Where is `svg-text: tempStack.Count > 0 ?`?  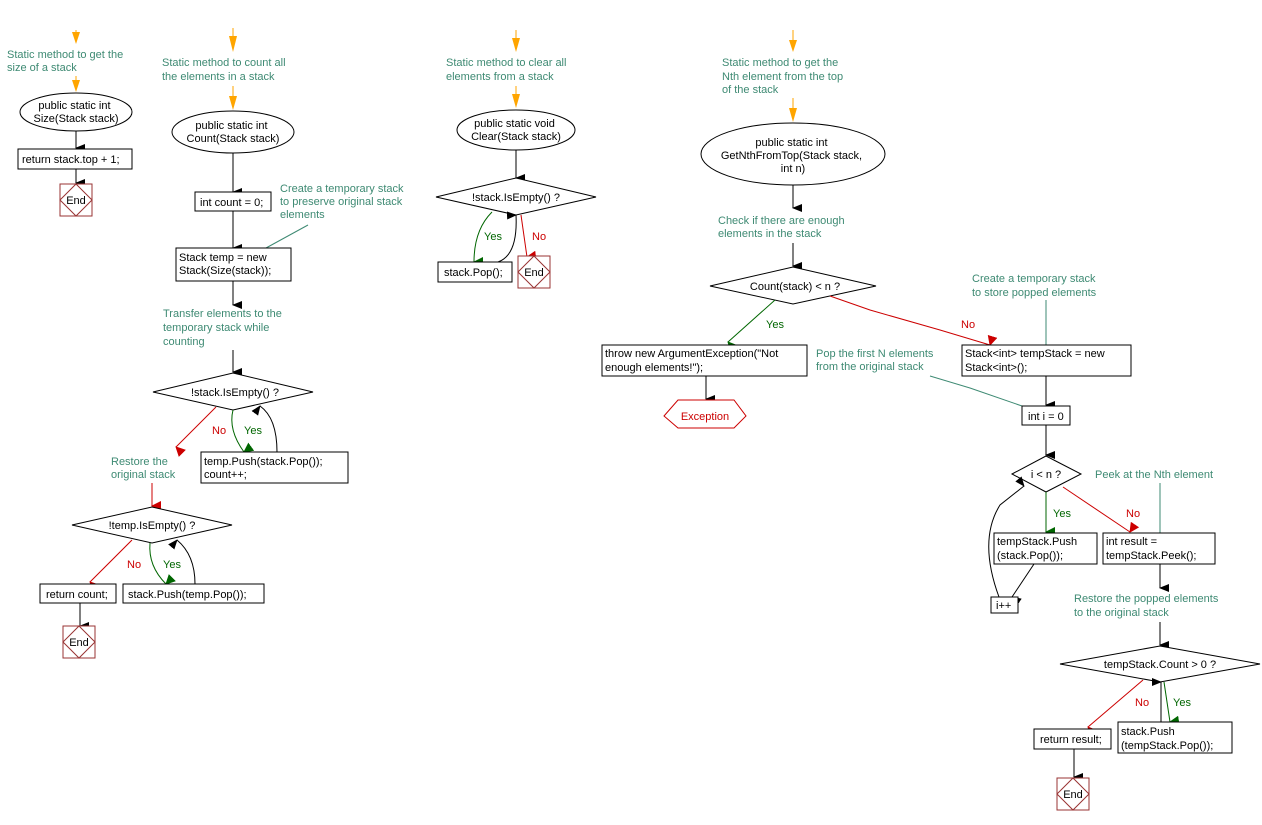 svg-text: tempStack.Count > 0 ? is located at coordinates (1160, 665).